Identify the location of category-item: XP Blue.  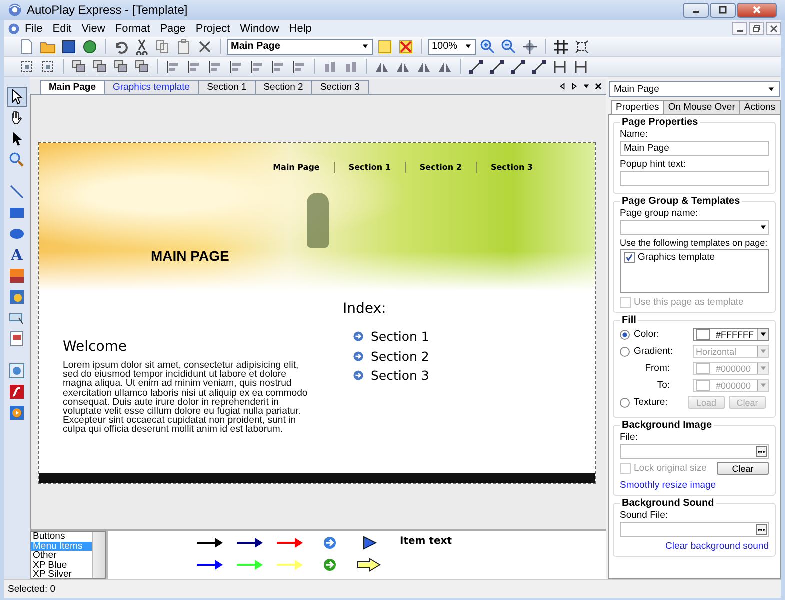
(61, 565).